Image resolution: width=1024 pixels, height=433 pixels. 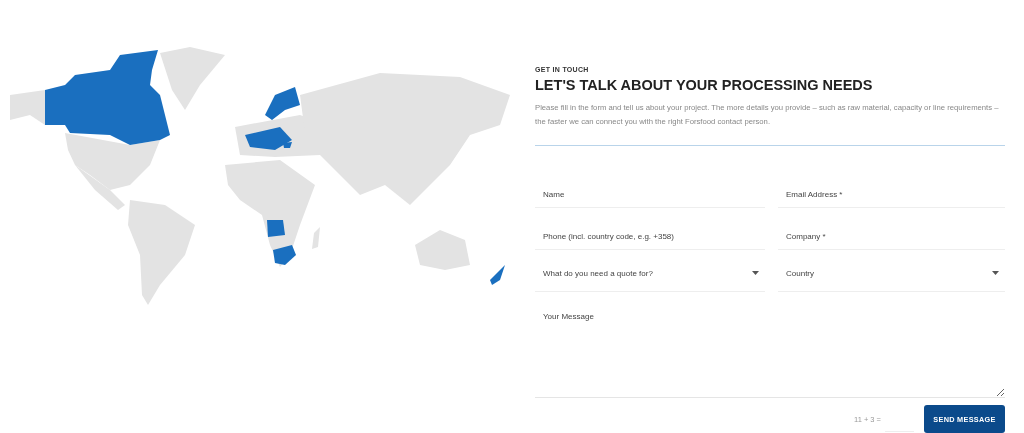 I want to click on input-field: Name, so click(x=650, y=186).